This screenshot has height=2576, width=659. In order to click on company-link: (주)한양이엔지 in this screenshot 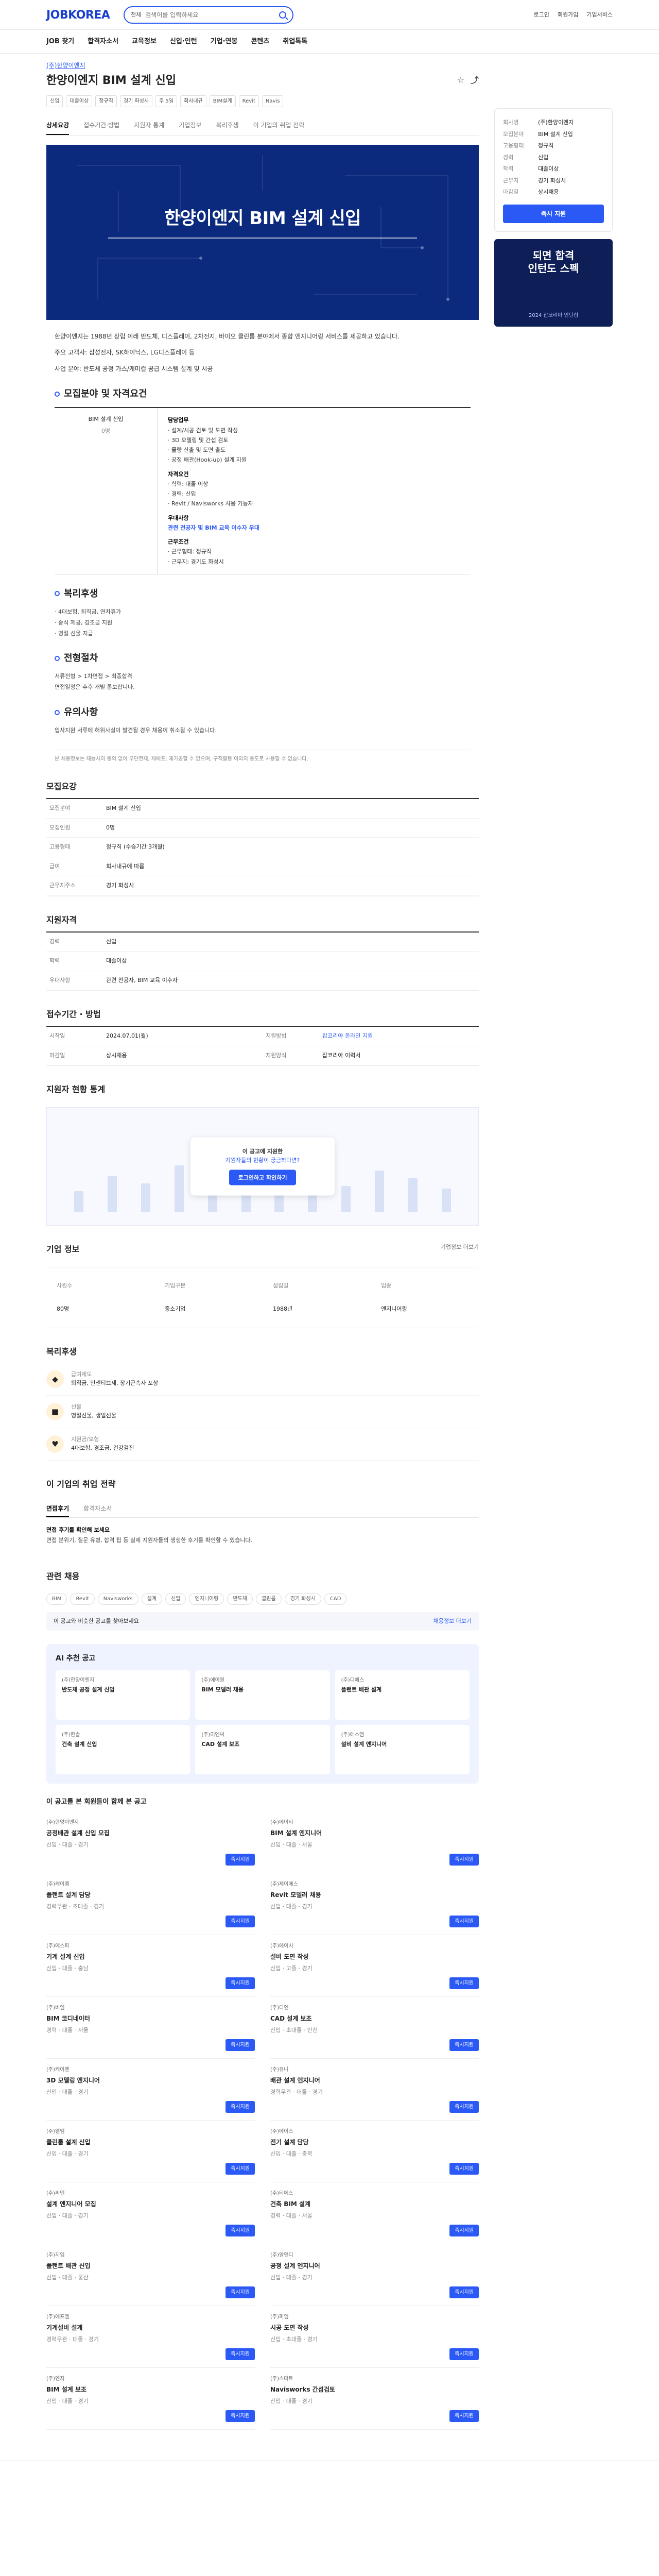, I will do `click(65, 65)`.